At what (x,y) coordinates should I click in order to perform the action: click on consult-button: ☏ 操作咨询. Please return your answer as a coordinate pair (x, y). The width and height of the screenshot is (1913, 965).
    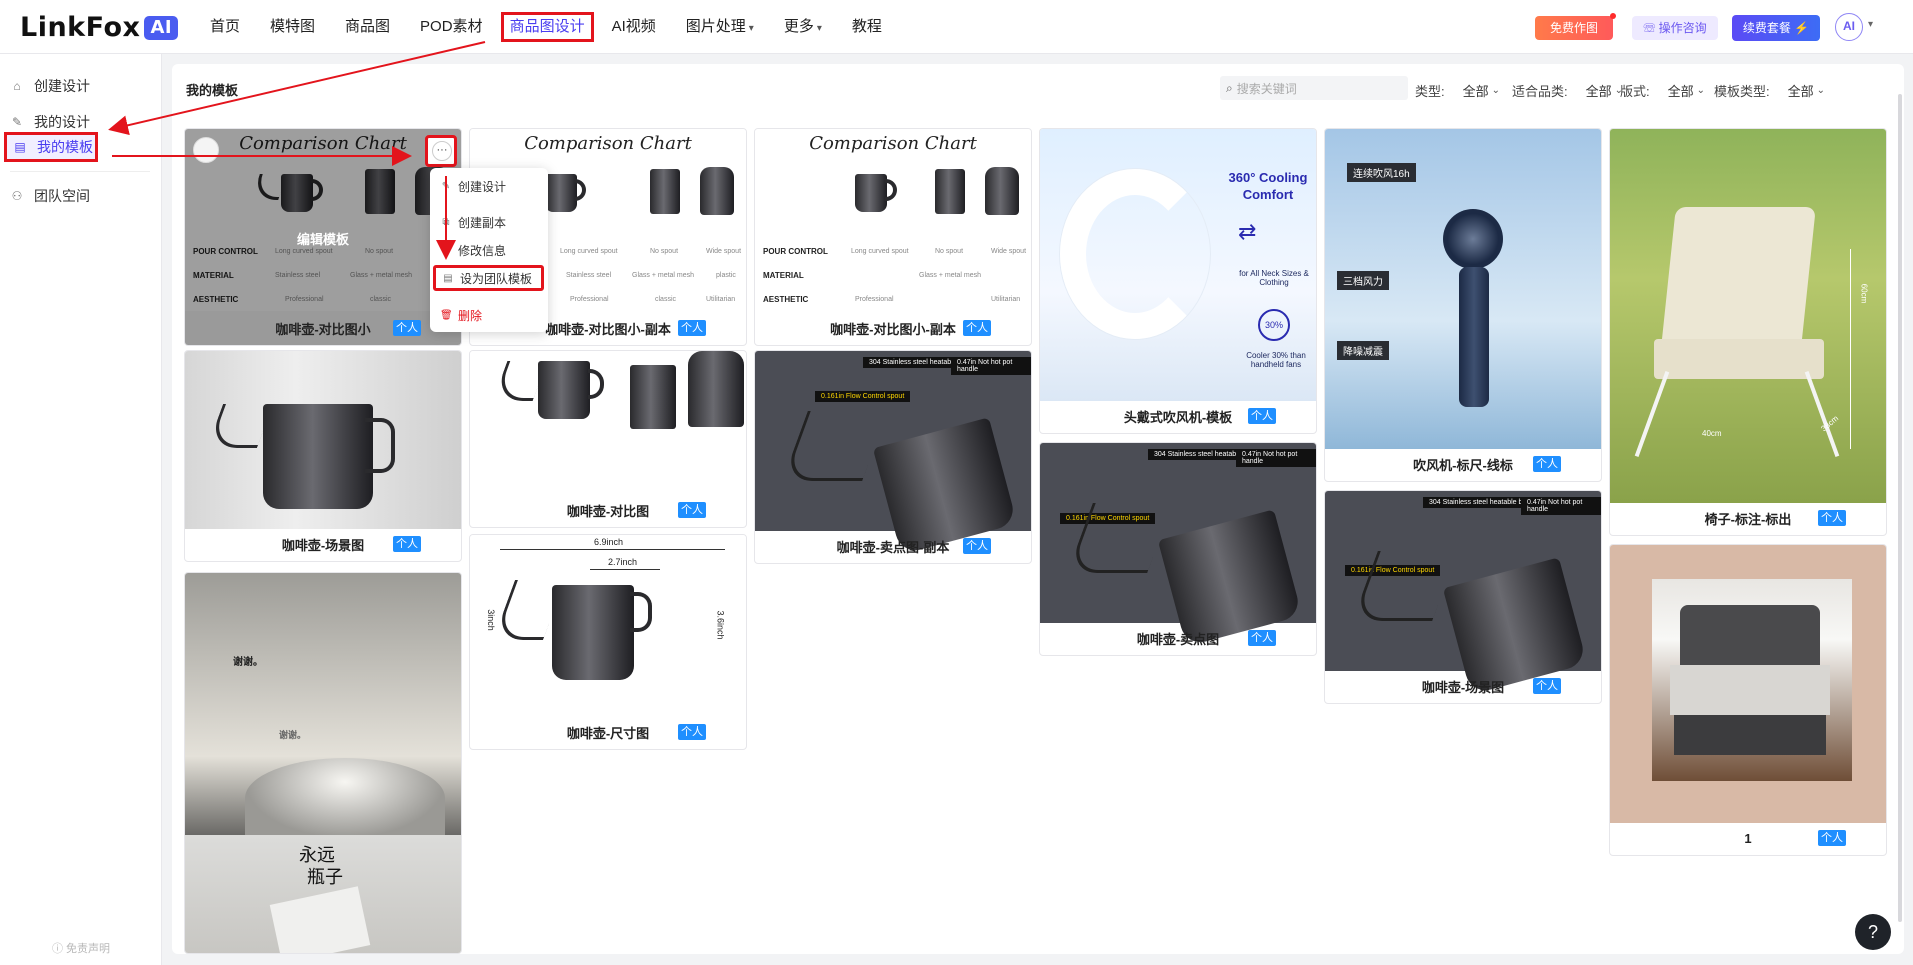
    Looking at the image, I should click on (1675, 28).